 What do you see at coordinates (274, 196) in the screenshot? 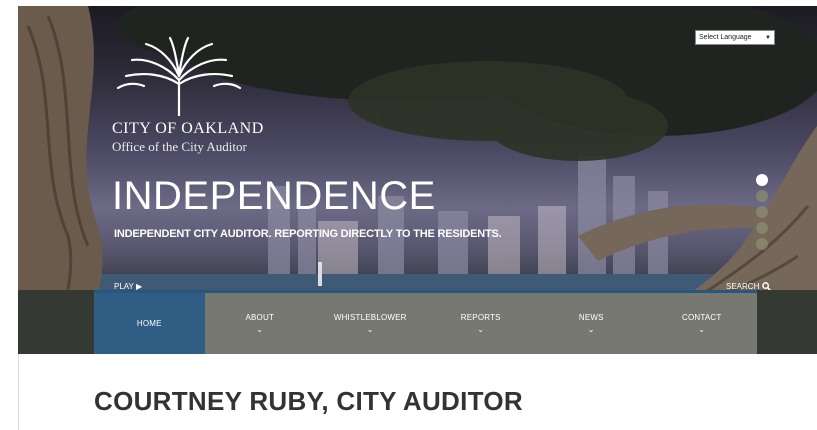
I see `hero-title: INDEPENDENCE` at bounding box center [274, 196].